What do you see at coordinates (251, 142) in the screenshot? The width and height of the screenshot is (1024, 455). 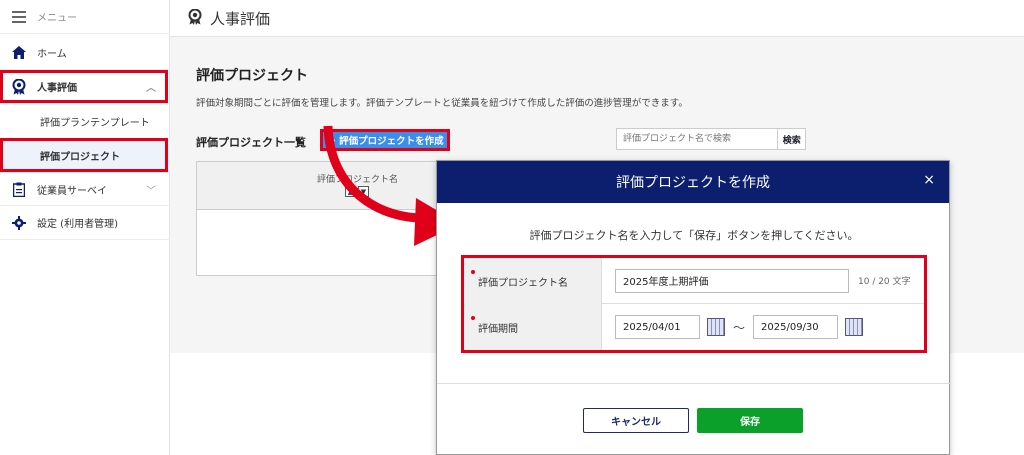 I see `list-heading: 評価プロジェクト一覧` at bounding box center [251, 142].